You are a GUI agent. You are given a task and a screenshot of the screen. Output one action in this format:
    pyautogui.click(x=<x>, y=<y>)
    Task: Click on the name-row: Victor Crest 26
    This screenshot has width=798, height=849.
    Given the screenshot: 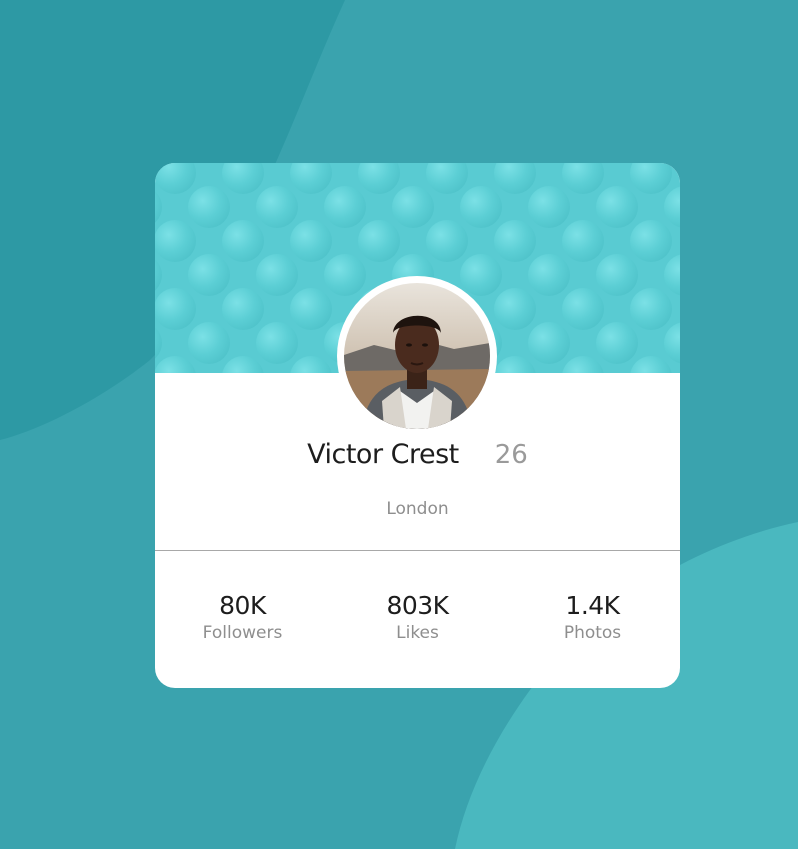 What is the action you would take?
    pyautogui.click(x=417, y=459)
    